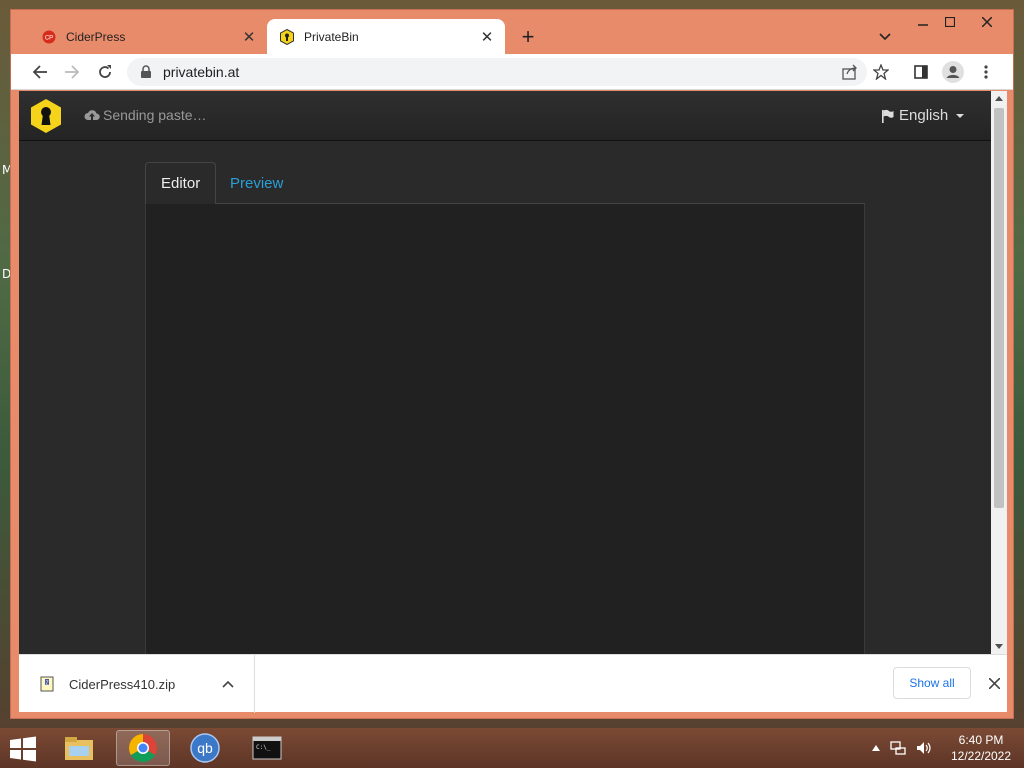 The width and height of the screenshot is (1024, 768). I want to click on editor-tabs: Editor Preview, so click(505, 183).